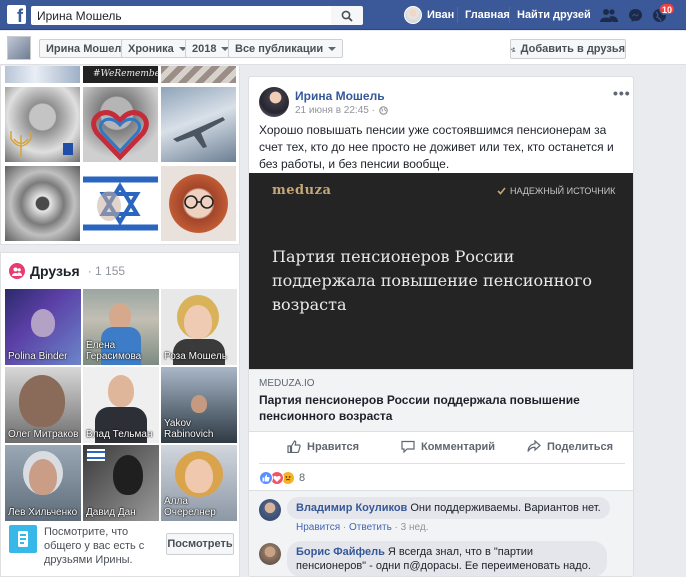 The width and height of the screenshot is (686, 577). I want to click on find-friends-link: Найти друзей, so click(554, 15).